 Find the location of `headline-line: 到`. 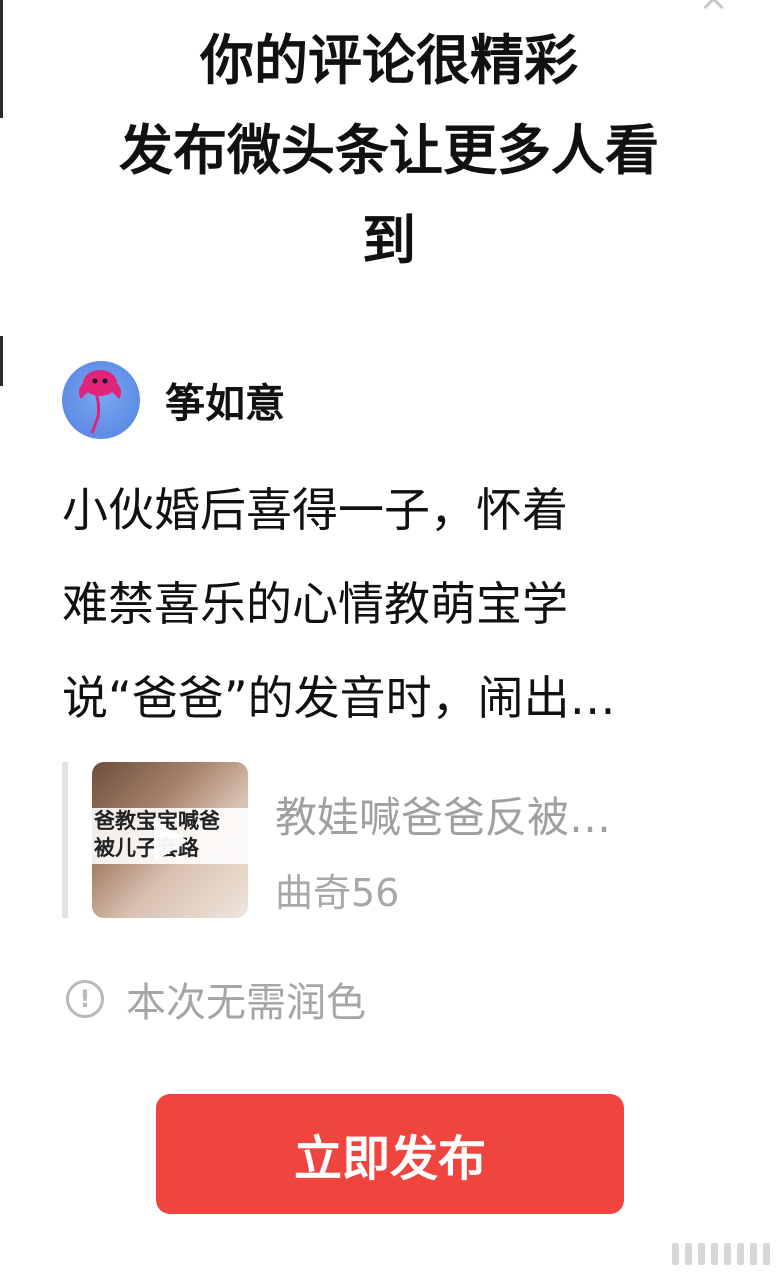

headline-line: 到 is located at coordinates (389, 240).